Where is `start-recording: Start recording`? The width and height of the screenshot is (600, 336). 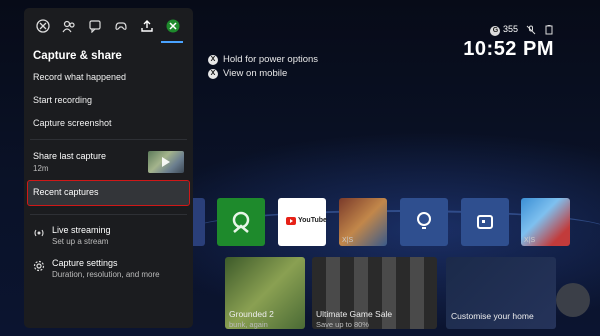 start-recording: Start recording is located at coordinates (108, 100).